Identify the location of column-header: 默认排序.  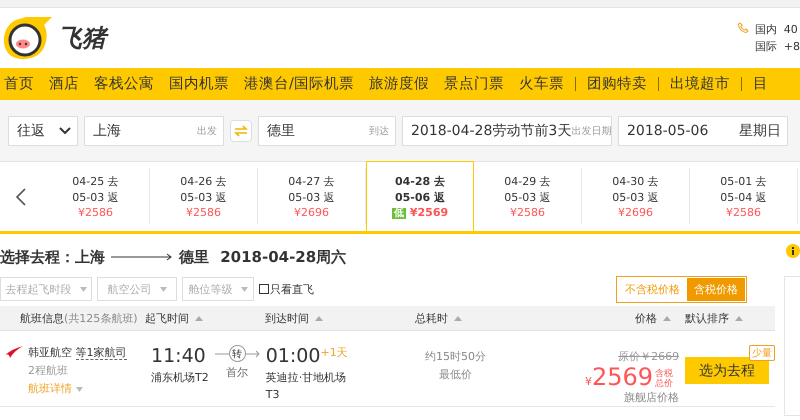
(707, 318).